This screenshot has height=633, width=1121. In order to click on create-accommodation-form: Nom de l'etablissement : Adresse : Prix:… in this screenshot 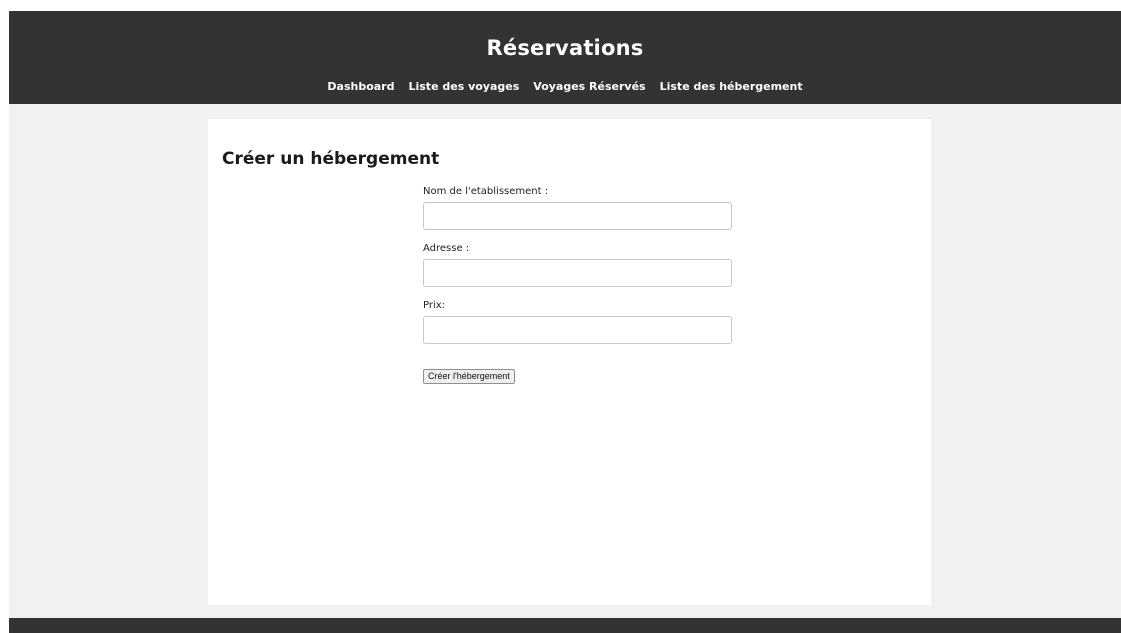, I will do `click(578, 285)`.